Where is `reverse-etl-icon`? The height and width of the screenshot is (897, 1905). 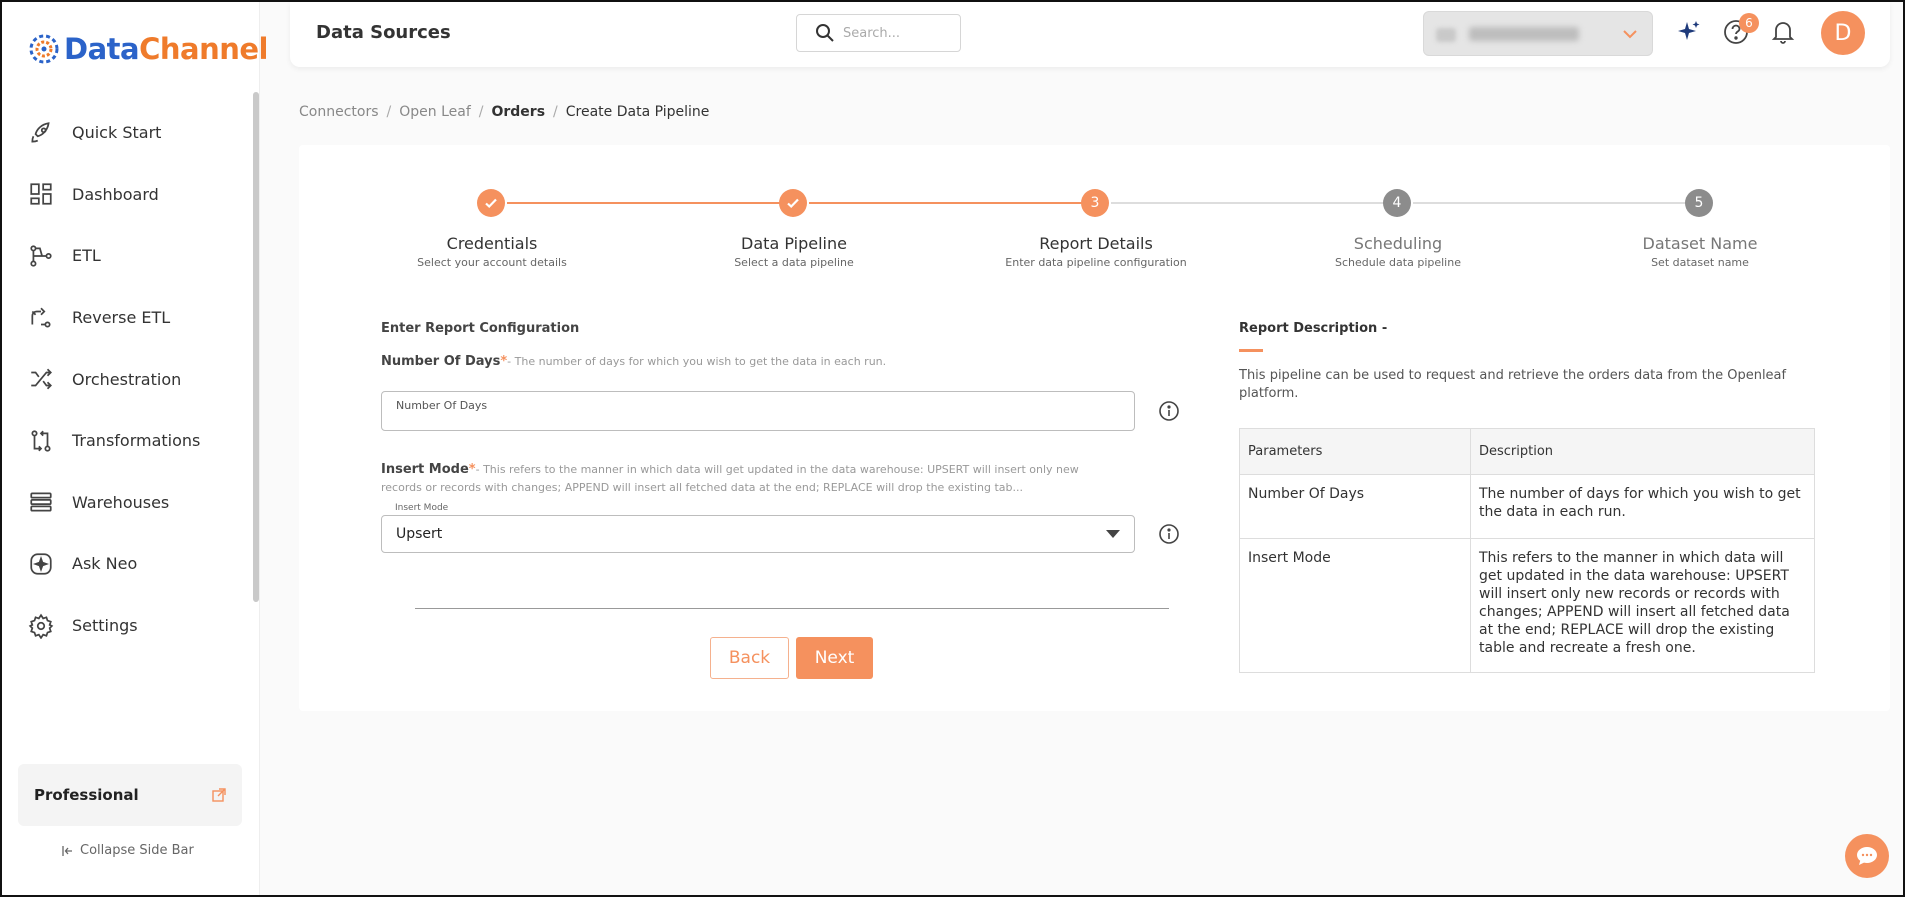
reverse-etl-icon is located at coordinates (41, 317).